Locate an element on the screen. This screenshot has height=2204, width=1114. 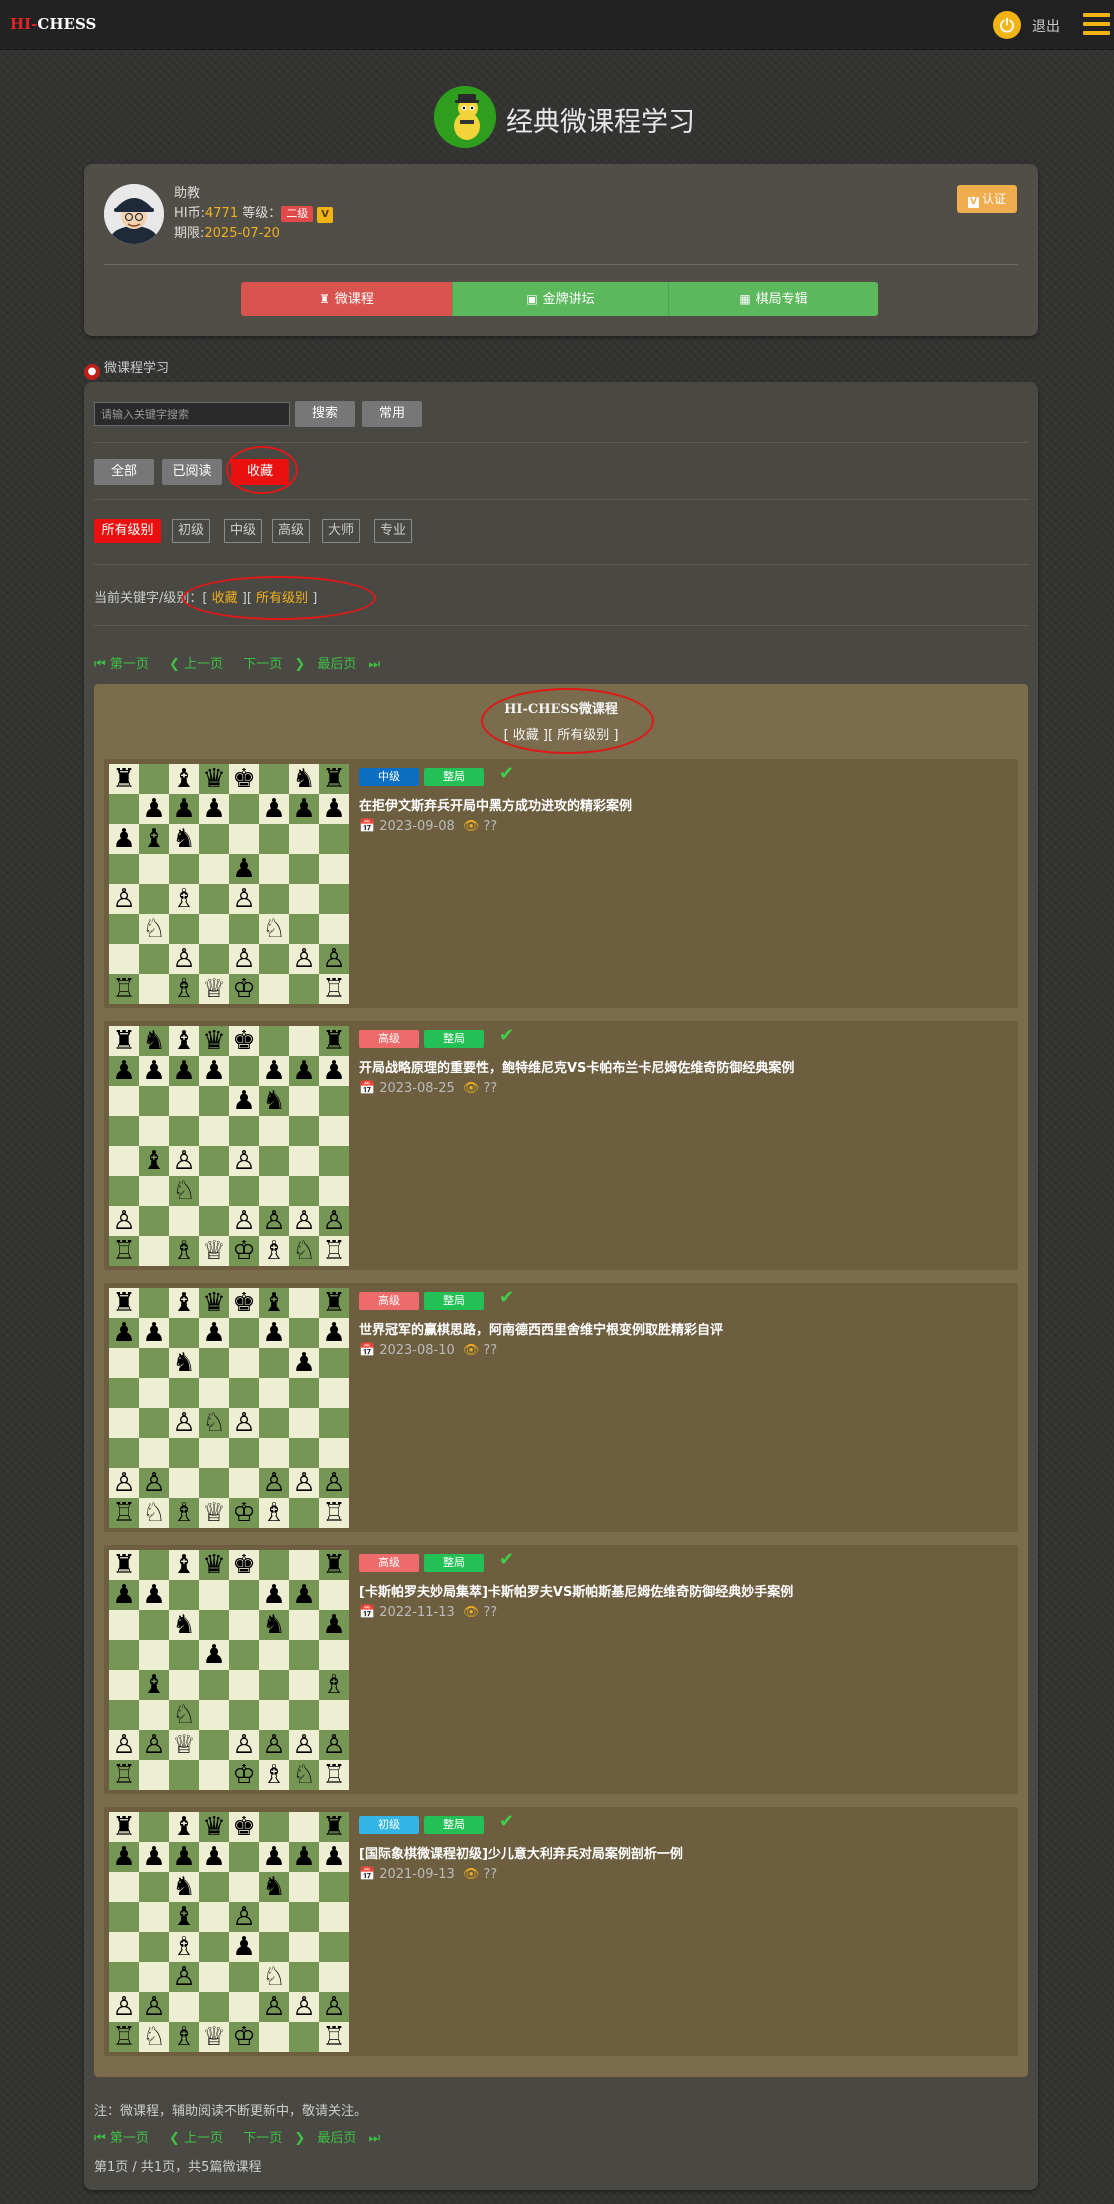
chess-board: ♜ ♞ ♝ ♛ ♚ ♜ ♟ ♟ ♟ ♟ ♟ ♟ ♟ ♟ ♞ ♝ ♙ ♙ ♘ ♙ ♙ ♙ ♙ ♙ ♖ ♗ ♕ ♔ ♗ ♘ ♖ is located at coordinates (229, 1146).